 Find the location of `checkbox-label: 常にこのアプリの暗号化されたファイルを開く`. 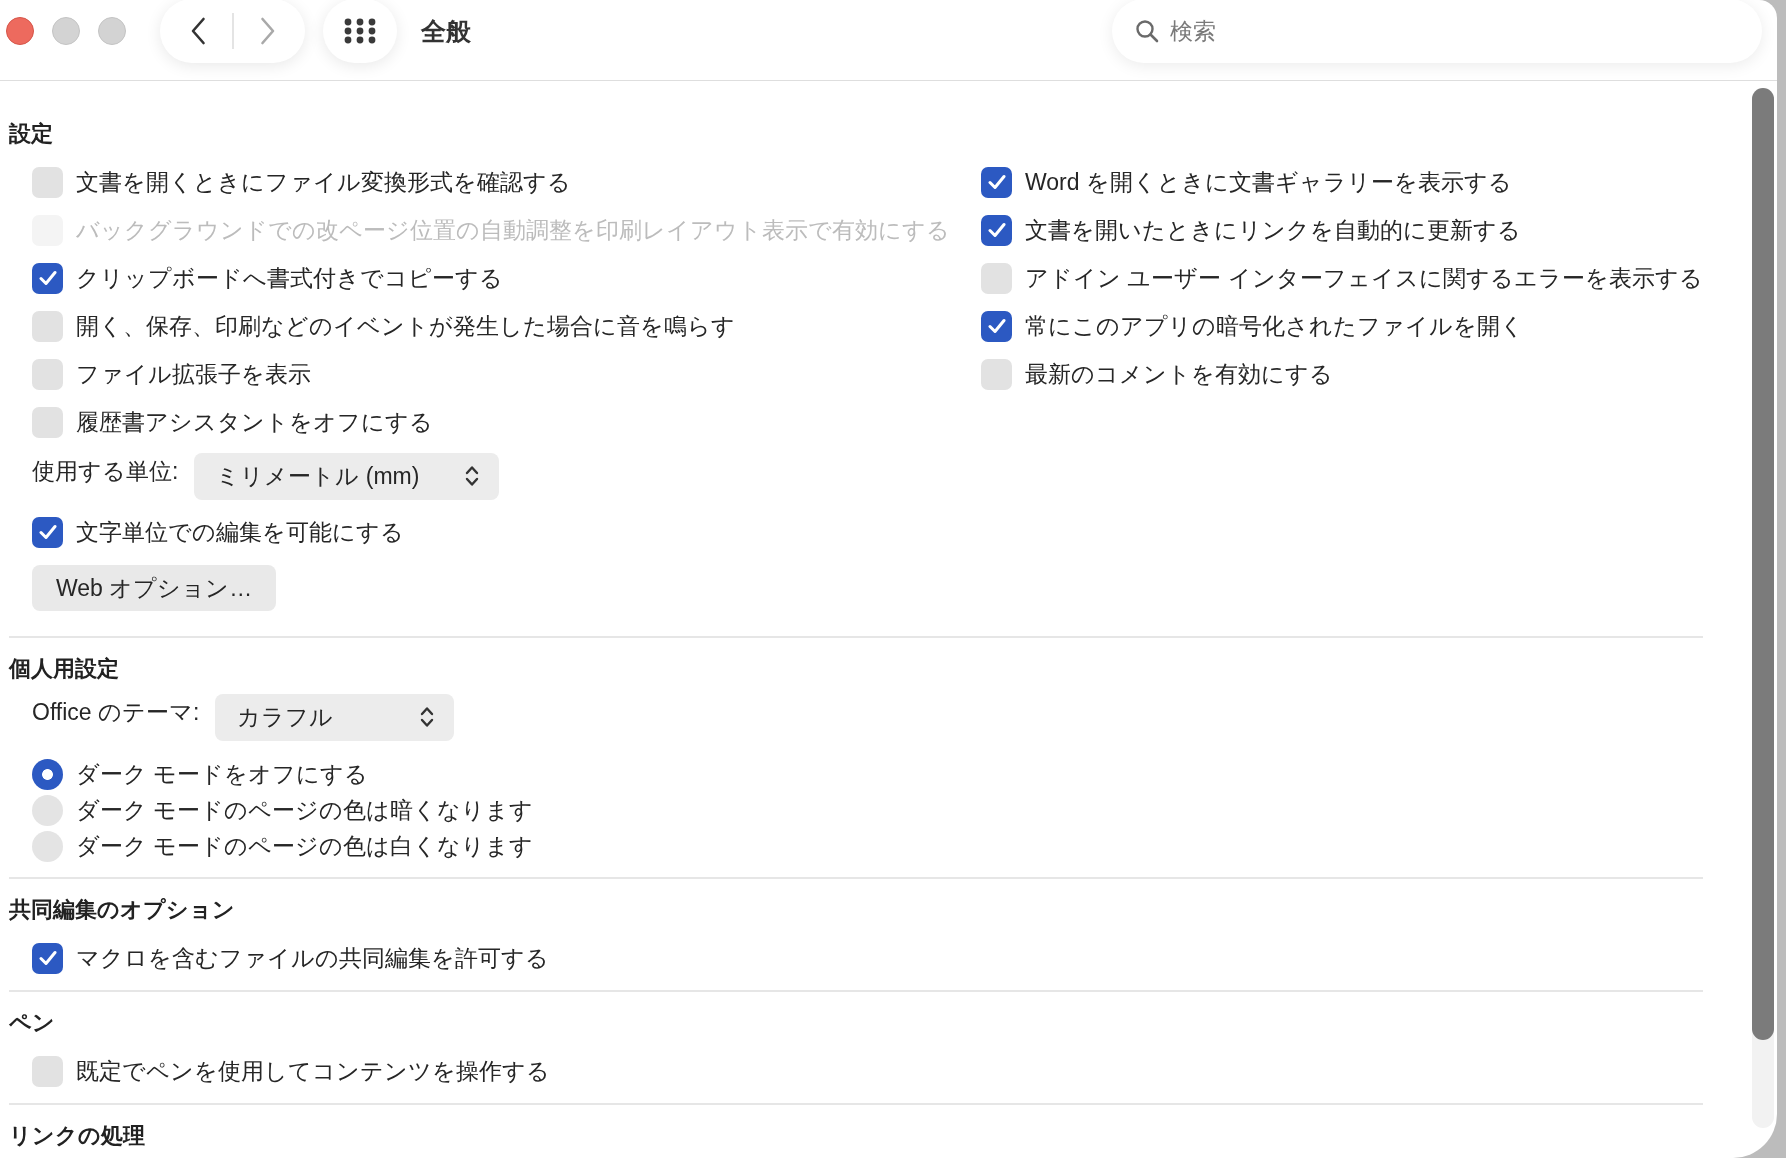

checkbox-label: 常にこのアプリの暗号化されたファイルを開く is located at coordinates (1274, 326).